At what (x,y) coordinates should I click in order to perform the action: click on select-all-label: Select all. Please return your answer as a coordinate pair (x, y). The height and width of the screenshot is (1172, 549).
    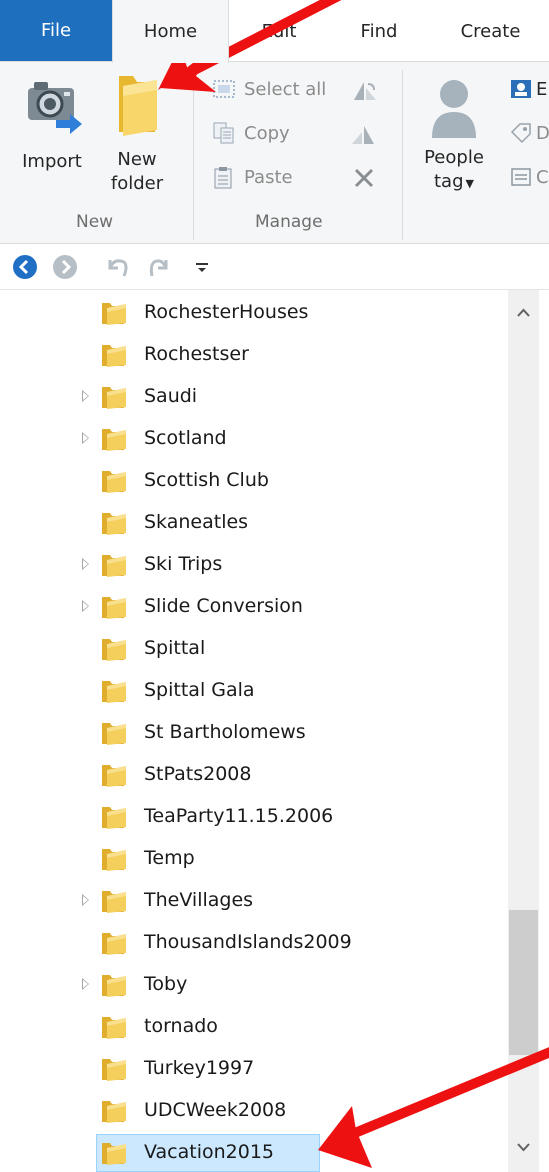
    Looking at the image, I should click on (285, 89).